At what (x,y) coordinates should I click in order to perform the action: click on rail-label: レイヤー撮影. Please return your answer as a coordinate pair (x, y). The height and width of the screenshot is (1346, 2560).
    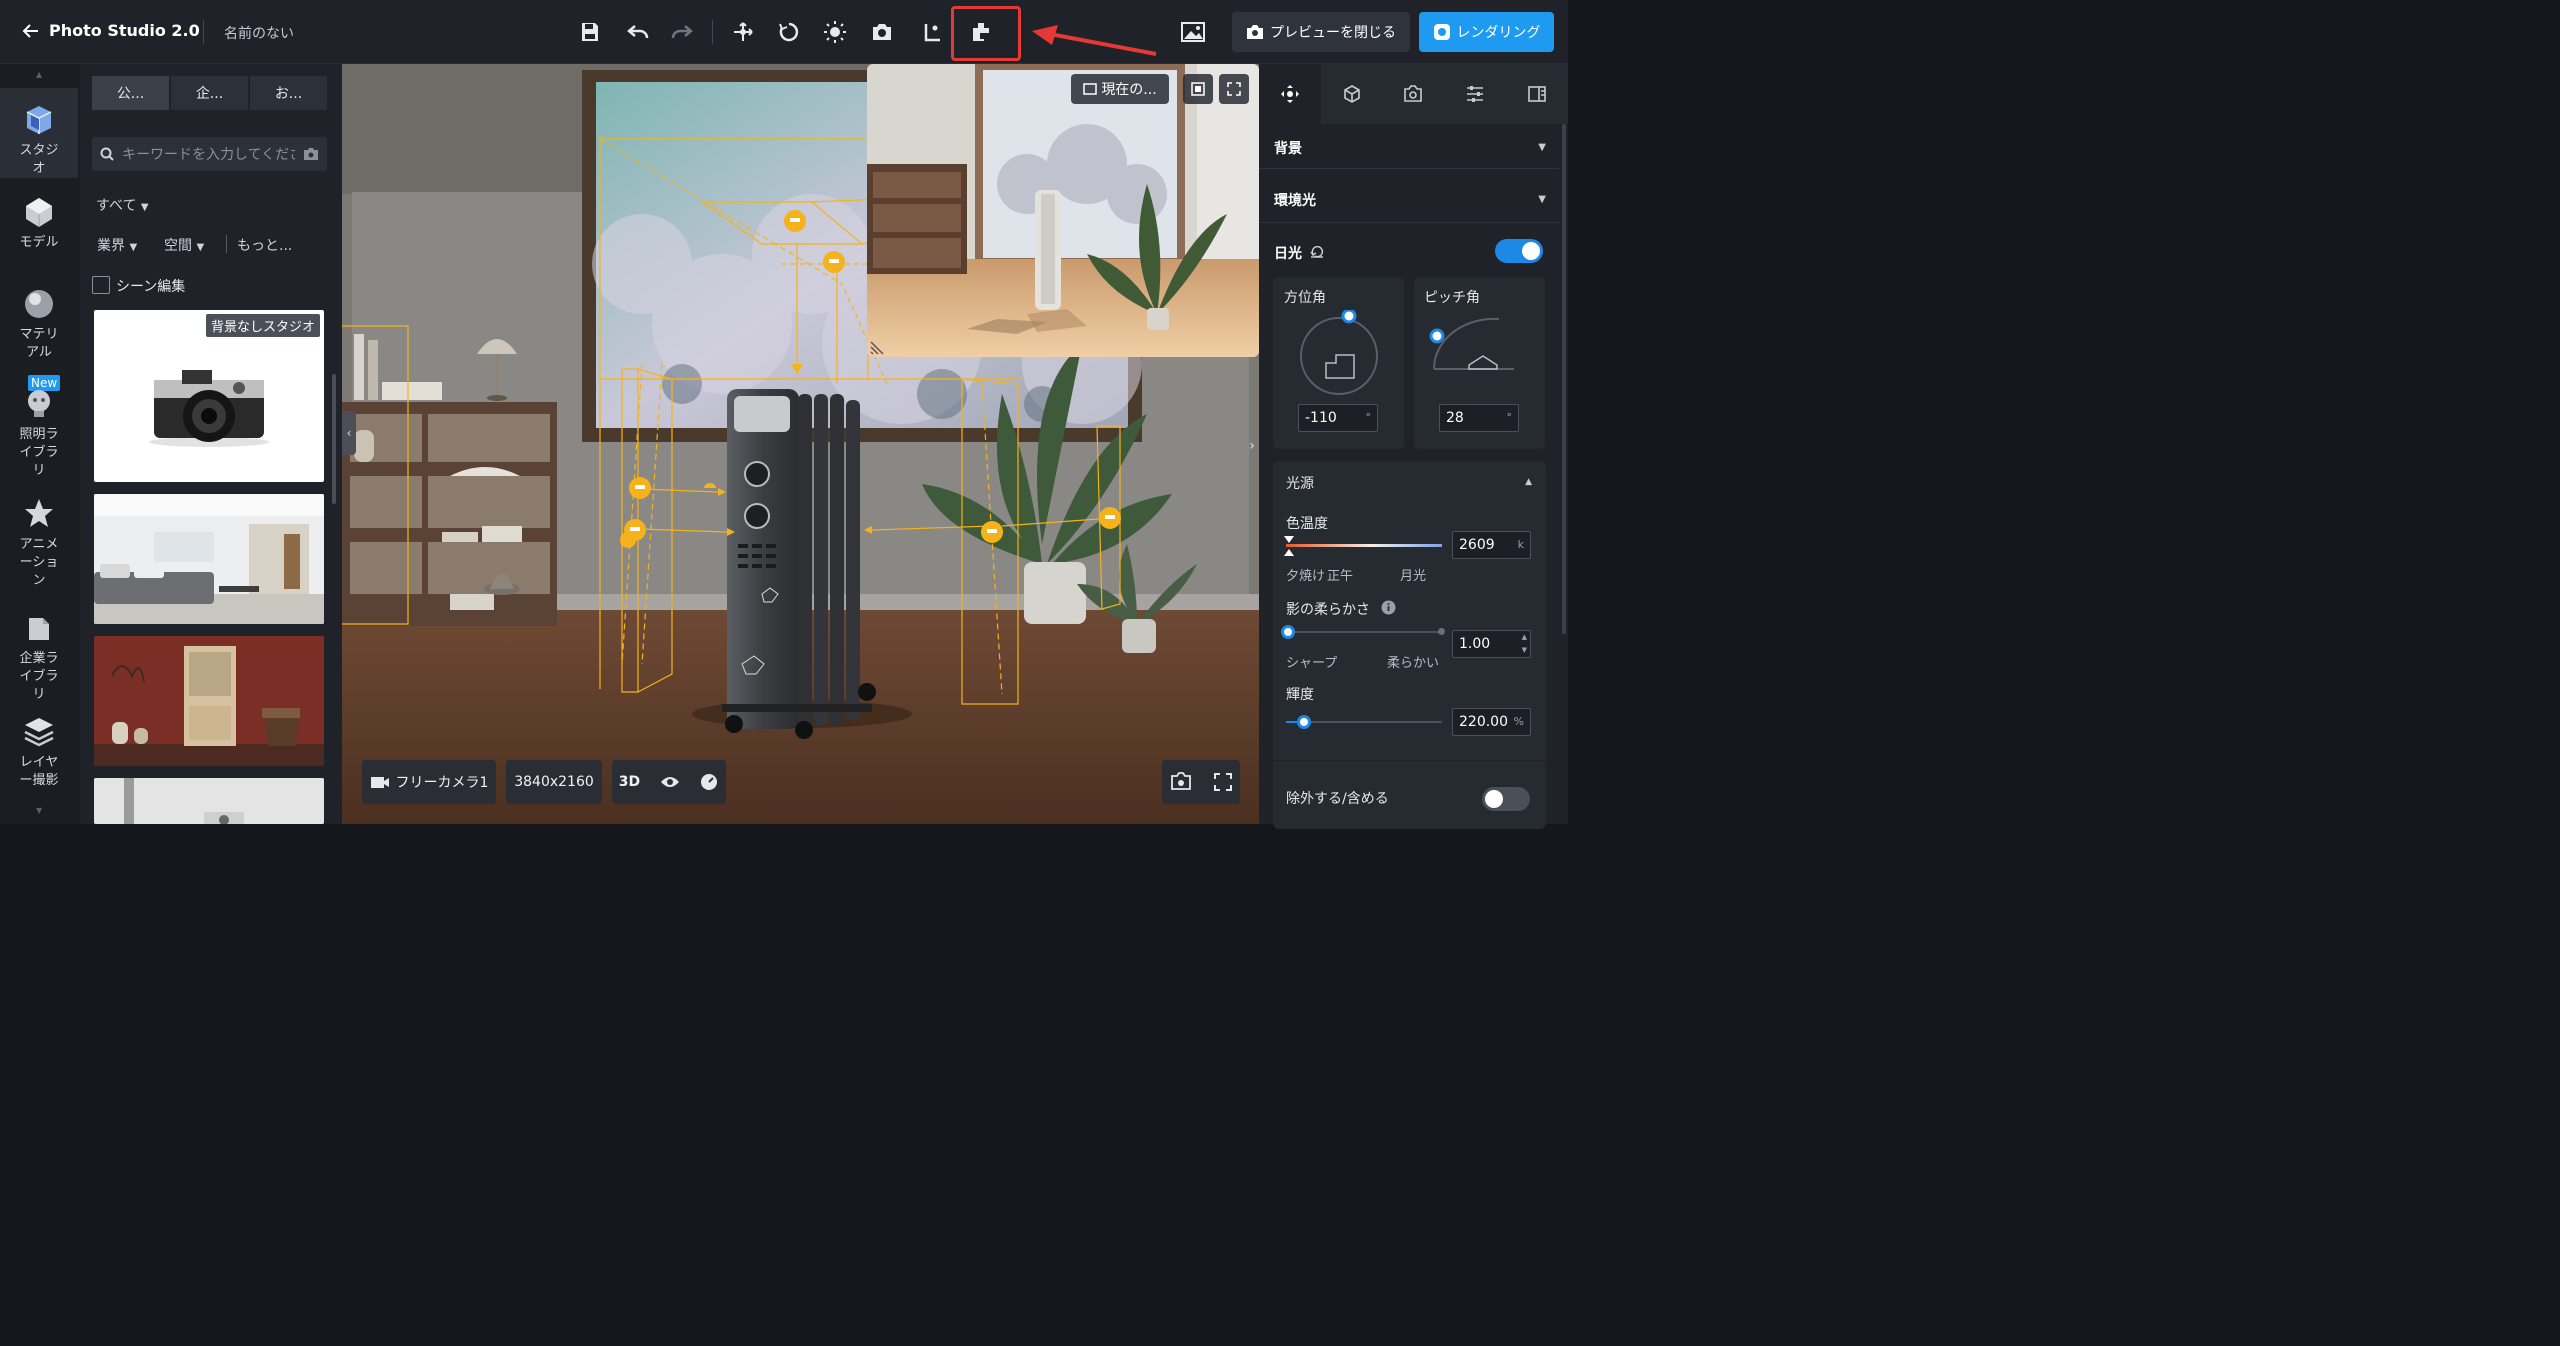
    Looking at the image, I should click on (39, 771).